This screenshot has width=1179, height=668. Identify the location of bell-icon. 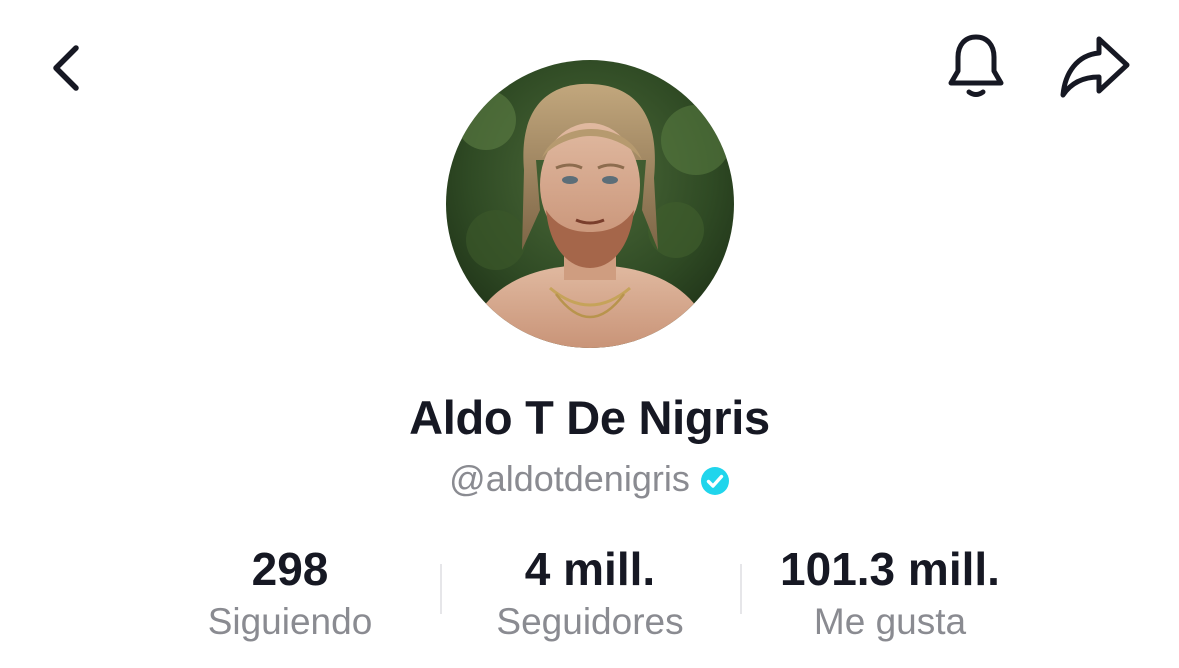
(976, 65).